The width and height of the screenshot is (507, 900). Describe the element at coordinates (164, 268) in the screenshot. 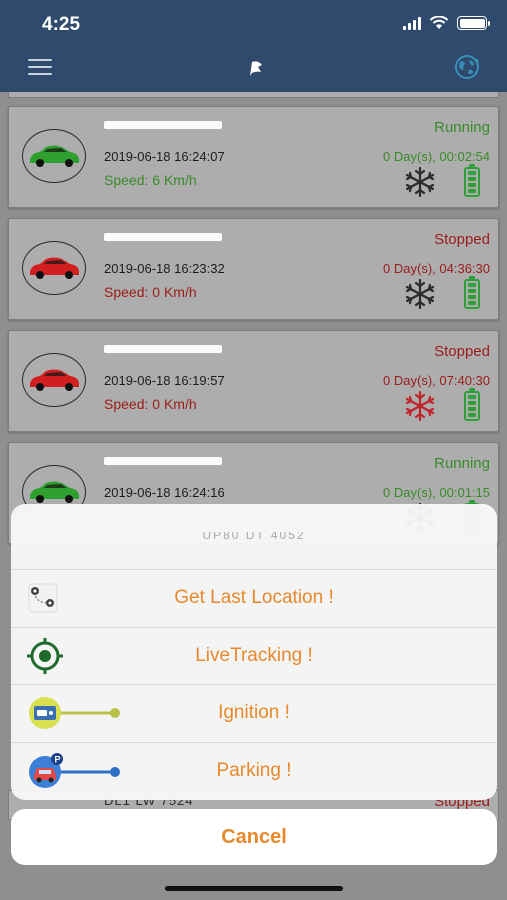

I see `vehicle-timestamp: 2019-06-18 16:23:32` at that location.